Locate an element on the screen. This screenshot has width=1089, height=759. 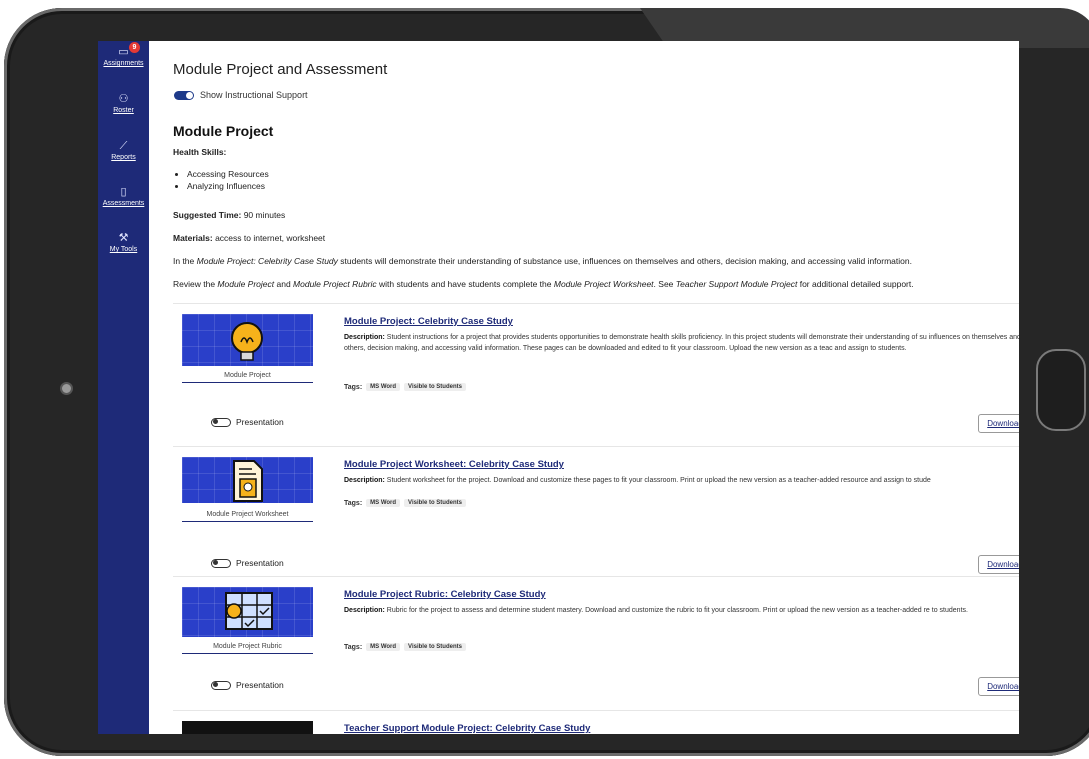
rubric-icon is located at coordinates (249, 611).